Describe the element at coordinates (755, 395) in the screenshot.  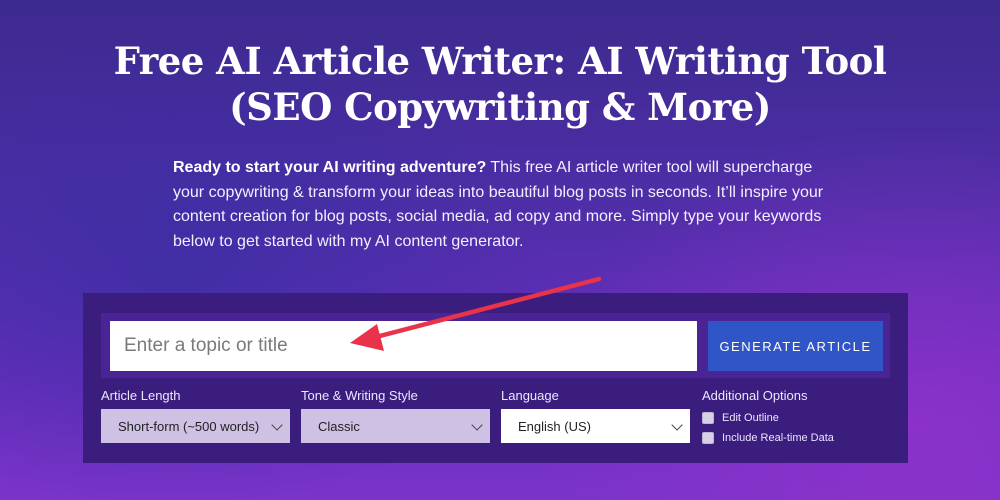
I see `additional-options-label: Additional Options` at that location.